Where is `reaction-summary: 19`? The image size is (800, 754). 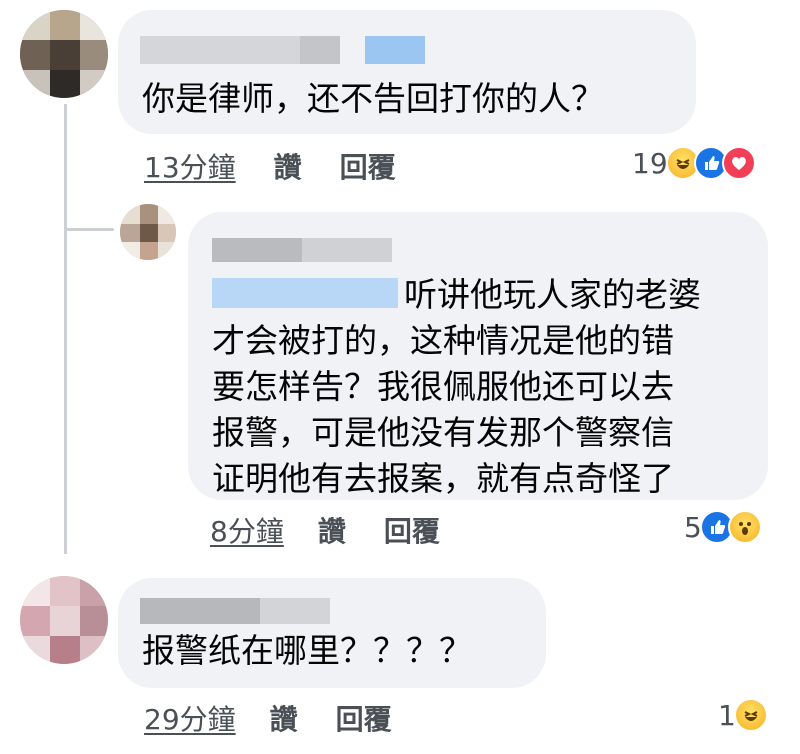
reaction-summary: 19 is located at coordinates (694, 163).